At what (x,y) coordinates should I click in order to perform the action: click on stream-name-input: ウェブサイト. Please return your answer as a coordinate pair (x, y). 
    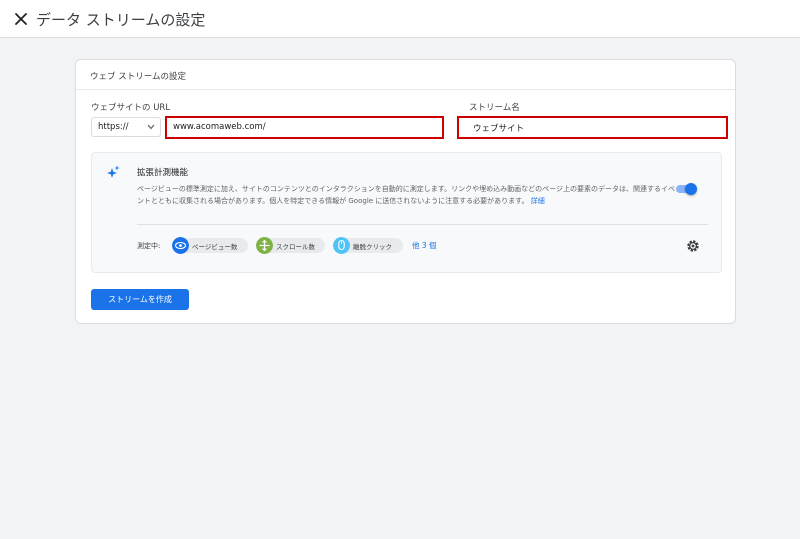
    Looking at the image, I should click on (592, 127).